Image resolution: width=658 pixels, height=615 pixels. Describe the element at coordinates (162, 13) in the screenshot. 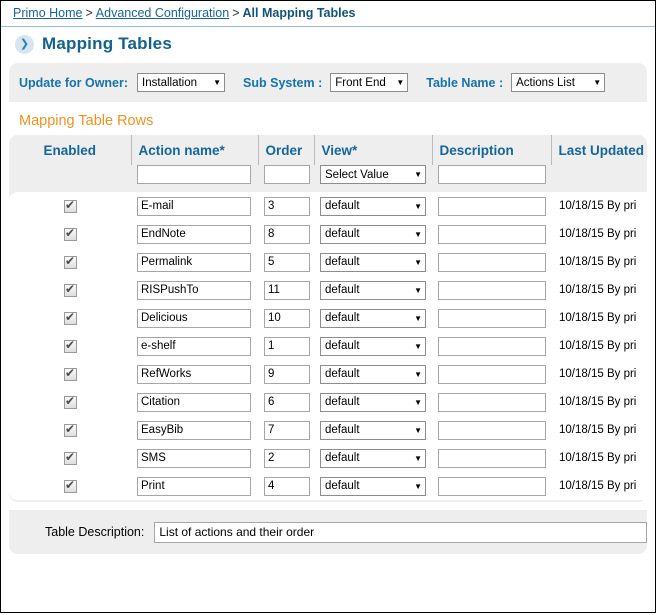

I see `breadcrumb-link-advanced-configuration: Advanced Configuration` at that location.